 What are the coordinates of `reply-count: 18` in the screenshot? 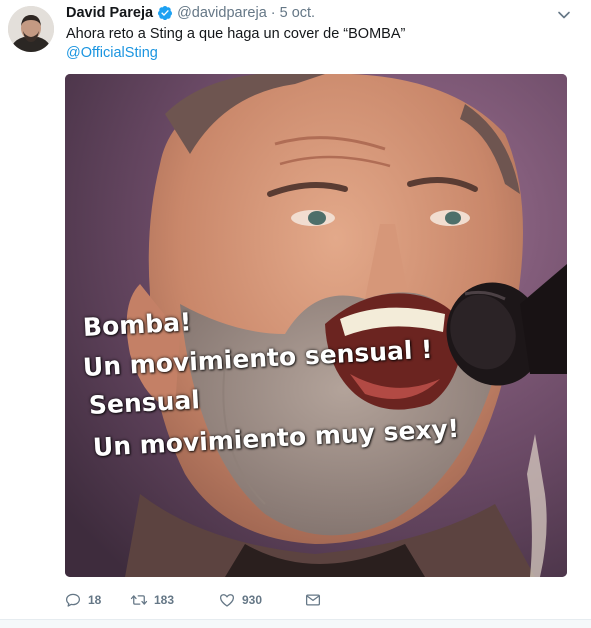 It's located at (95, 600).